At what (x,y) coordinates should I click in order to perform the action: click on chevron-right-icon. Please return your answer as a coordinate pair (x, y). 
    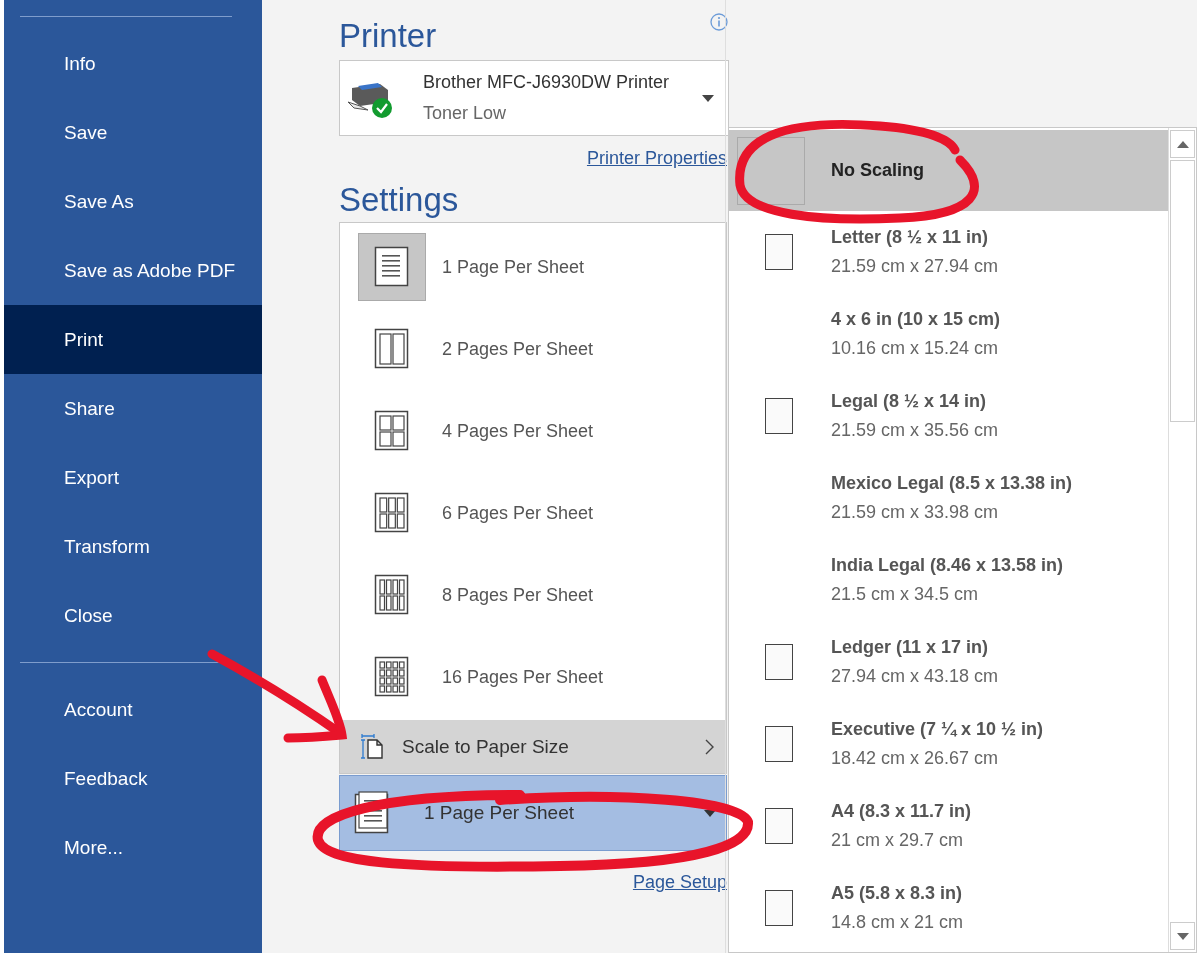
    Looking at the image, I should click on (709, 746).